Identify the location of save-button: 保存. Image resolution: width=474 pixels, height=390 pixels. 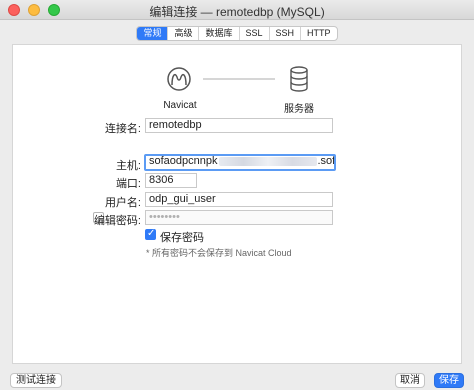
(449, 380).